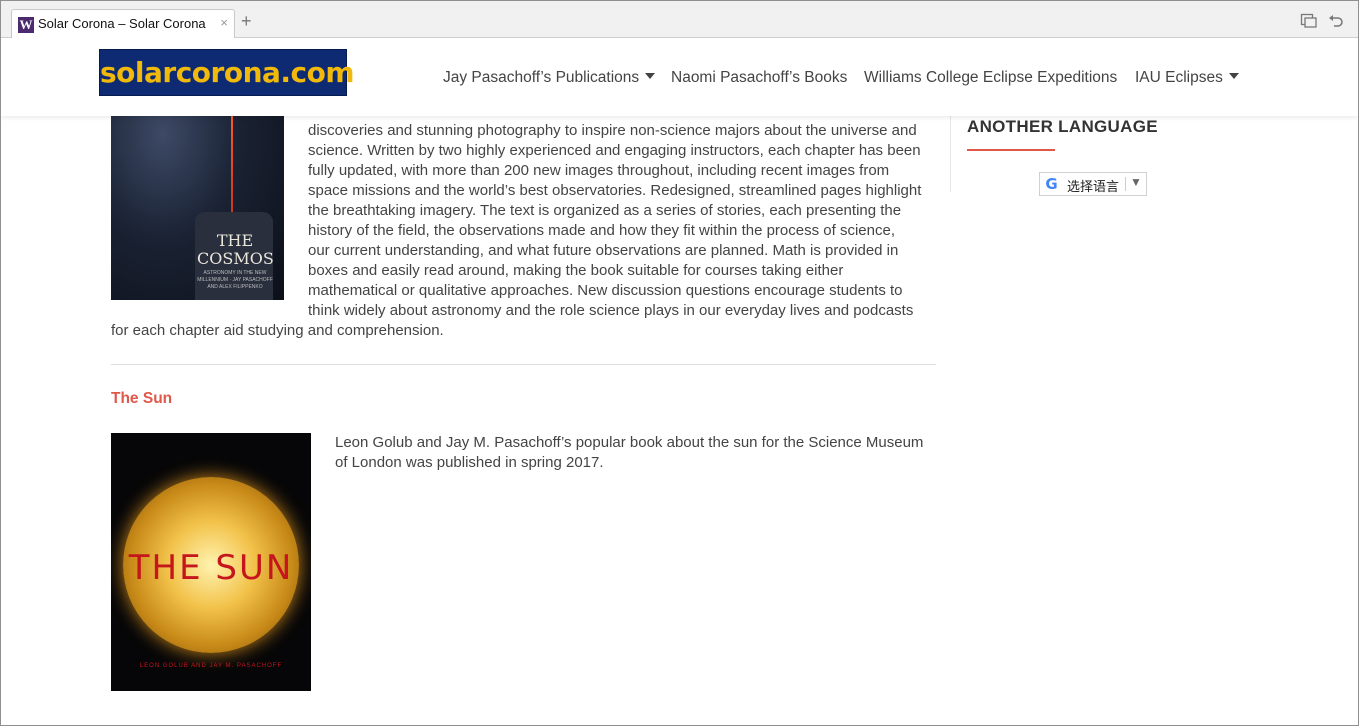 The width and height of the screenshot is (1359, 726). I want to click on section-divider, so click(523, 364).